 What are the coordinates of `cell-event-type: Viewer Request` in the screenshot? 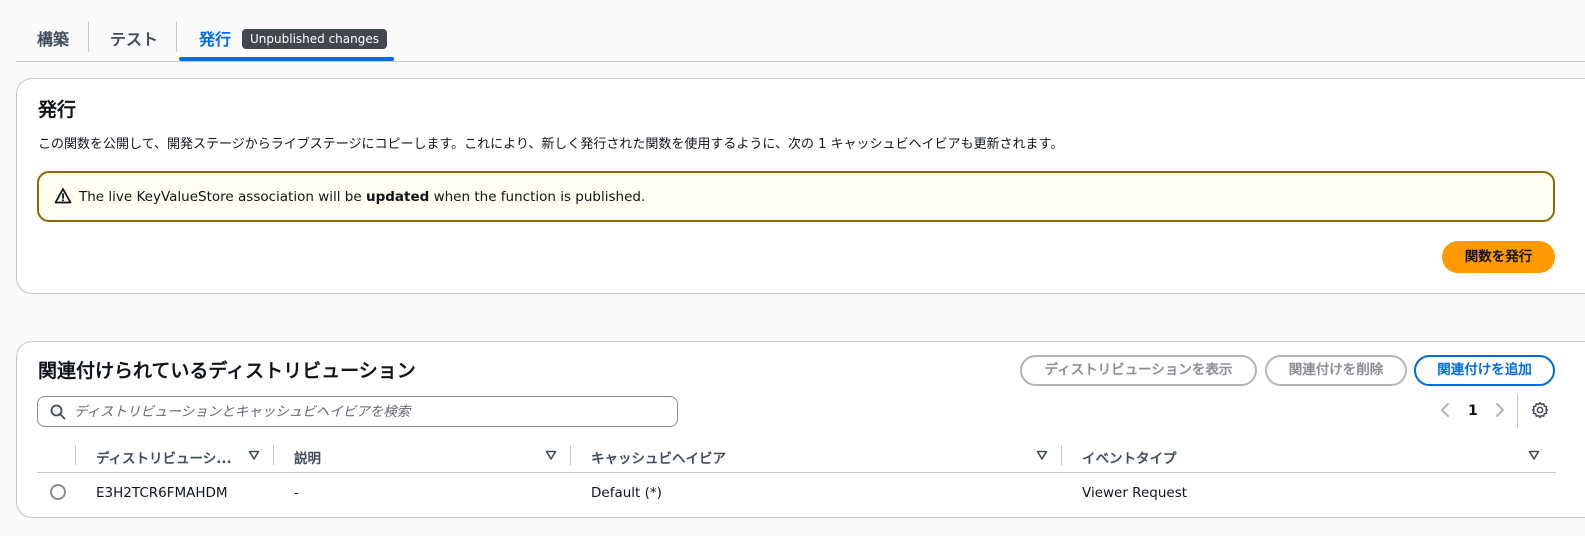 It's located at (1135, 493).